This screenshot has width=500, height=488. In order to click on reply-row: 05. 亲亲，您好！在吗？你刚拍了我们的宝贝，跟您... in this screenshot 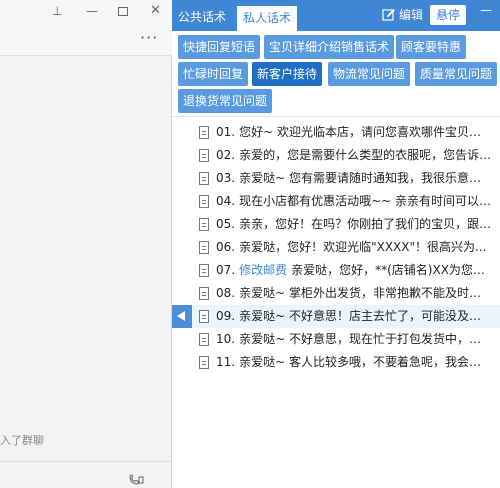, I will do `click(336, 224)`.